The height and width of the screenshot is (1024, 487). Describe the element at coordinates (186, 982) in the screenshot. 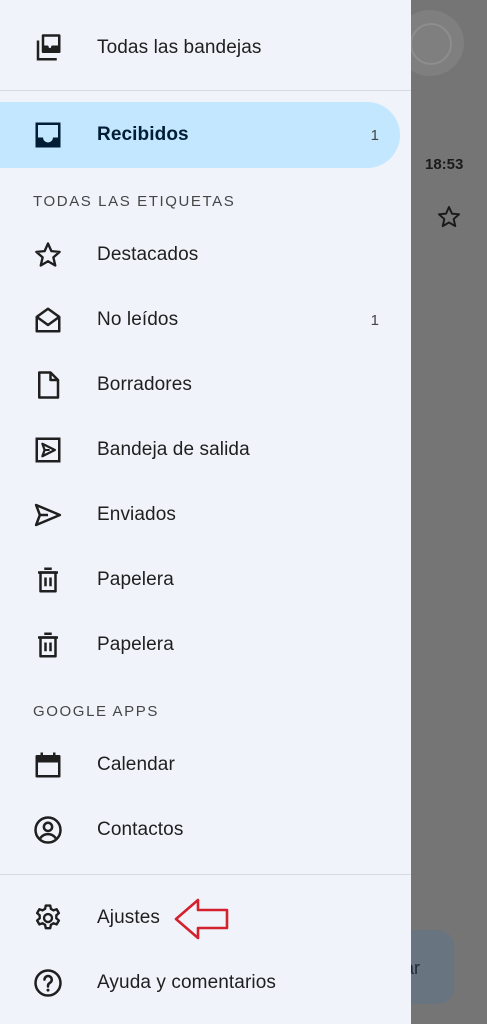

I see `drawer-item-label: Ayuda y comentarios` at that location.